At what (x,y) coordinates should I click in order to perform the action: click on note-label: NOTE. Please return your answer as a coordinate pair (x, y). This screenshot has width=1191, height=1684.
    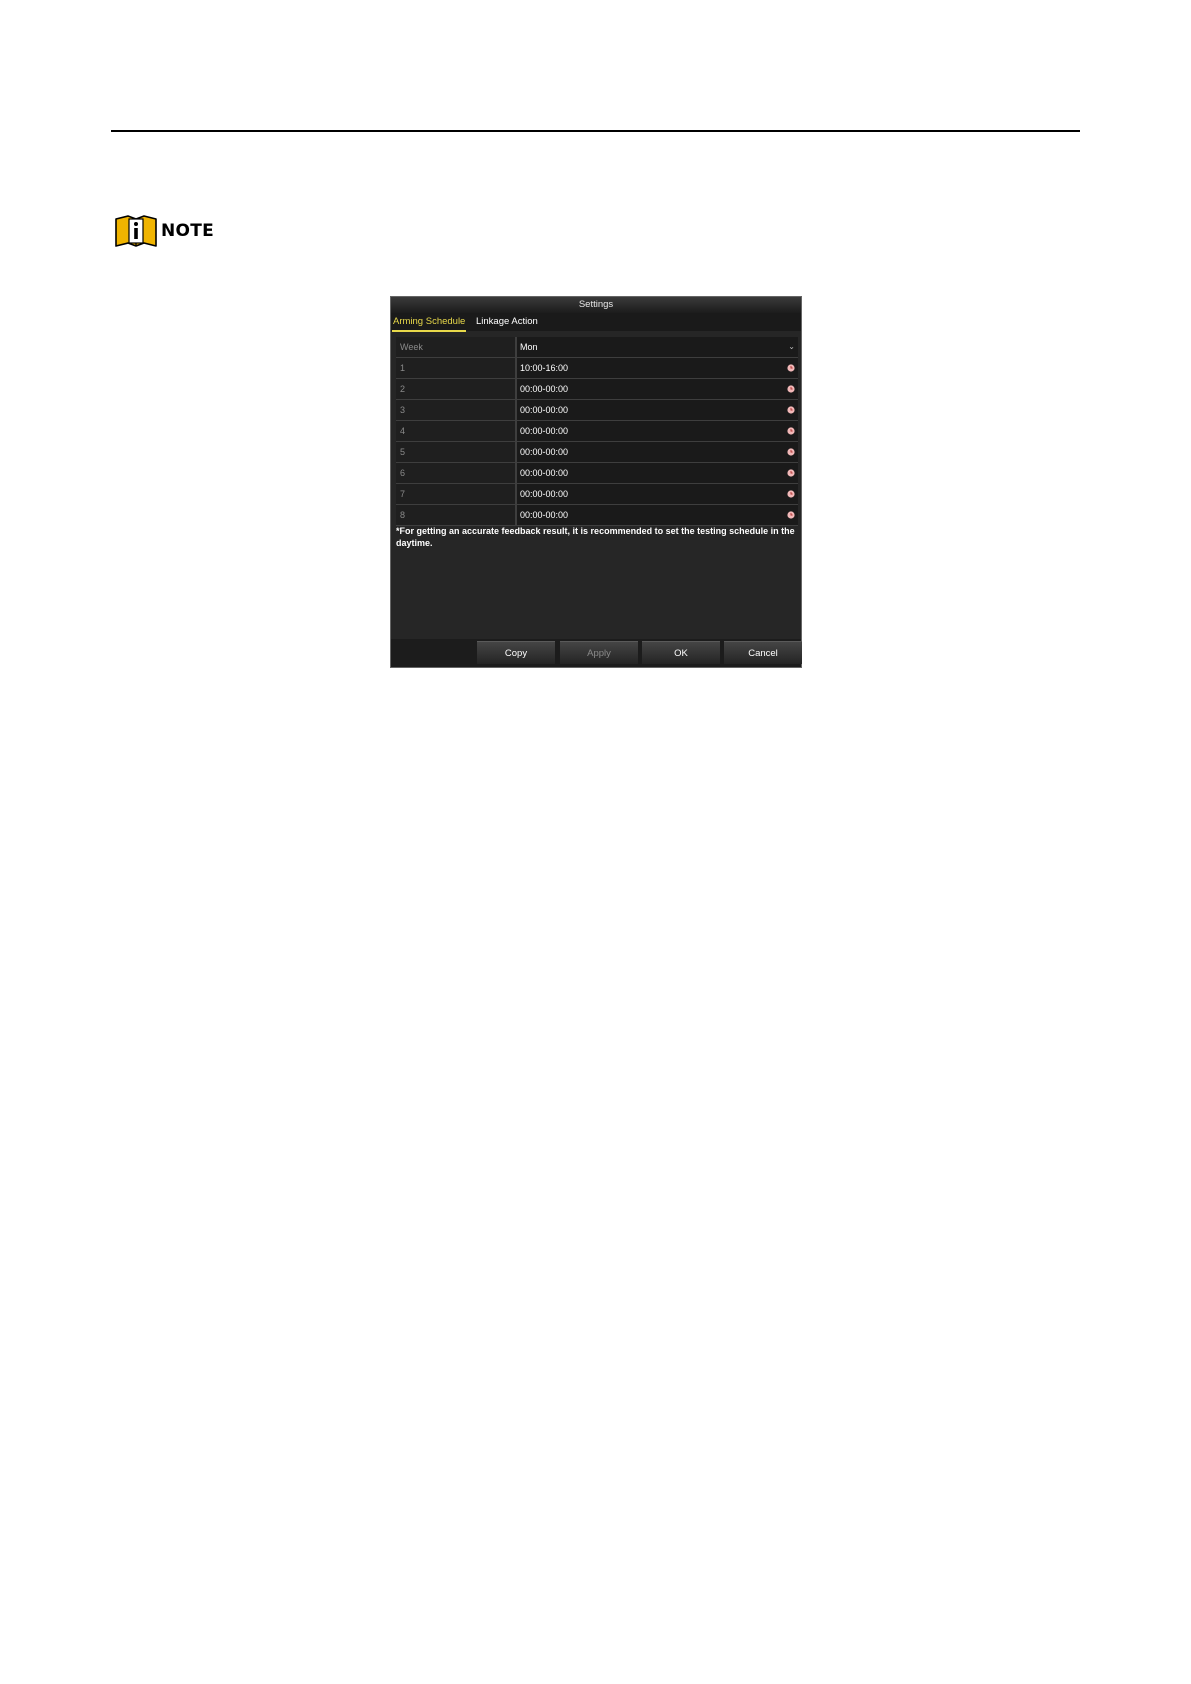
    Looking at the image, I should click on (188, 231).